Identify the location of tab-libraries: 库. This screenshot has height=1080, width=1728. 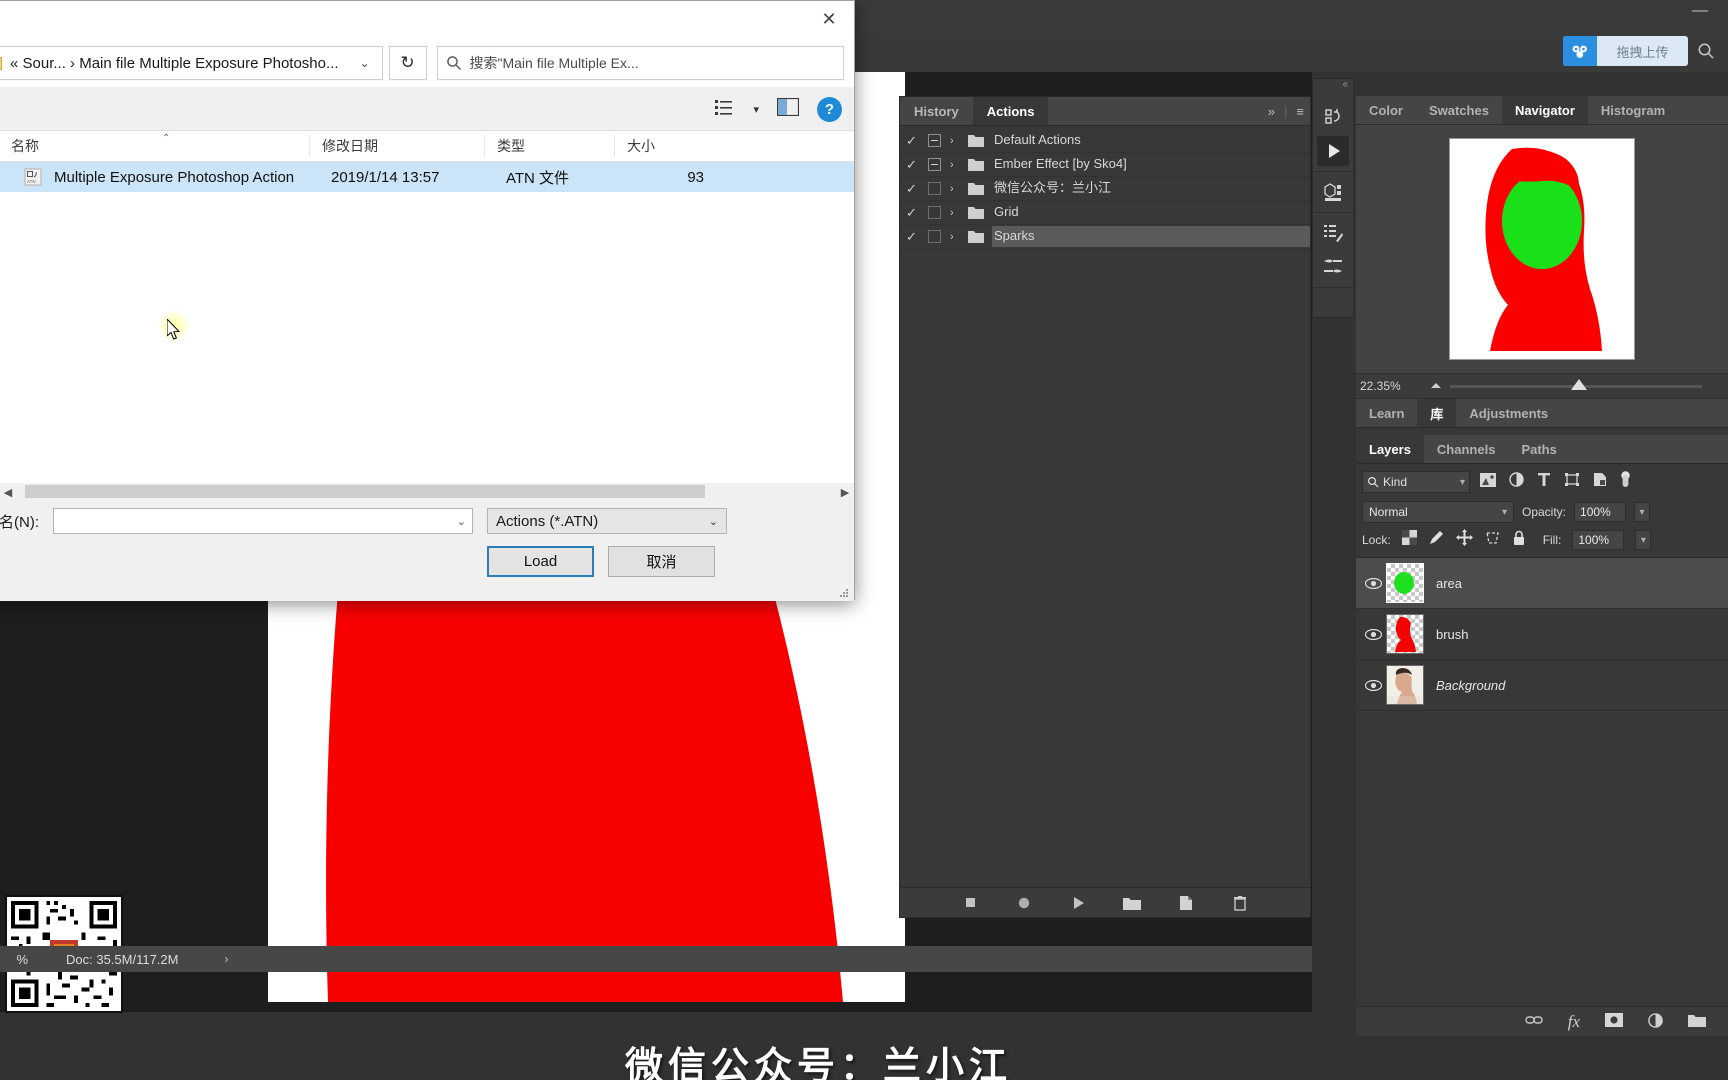
(1437, 413).